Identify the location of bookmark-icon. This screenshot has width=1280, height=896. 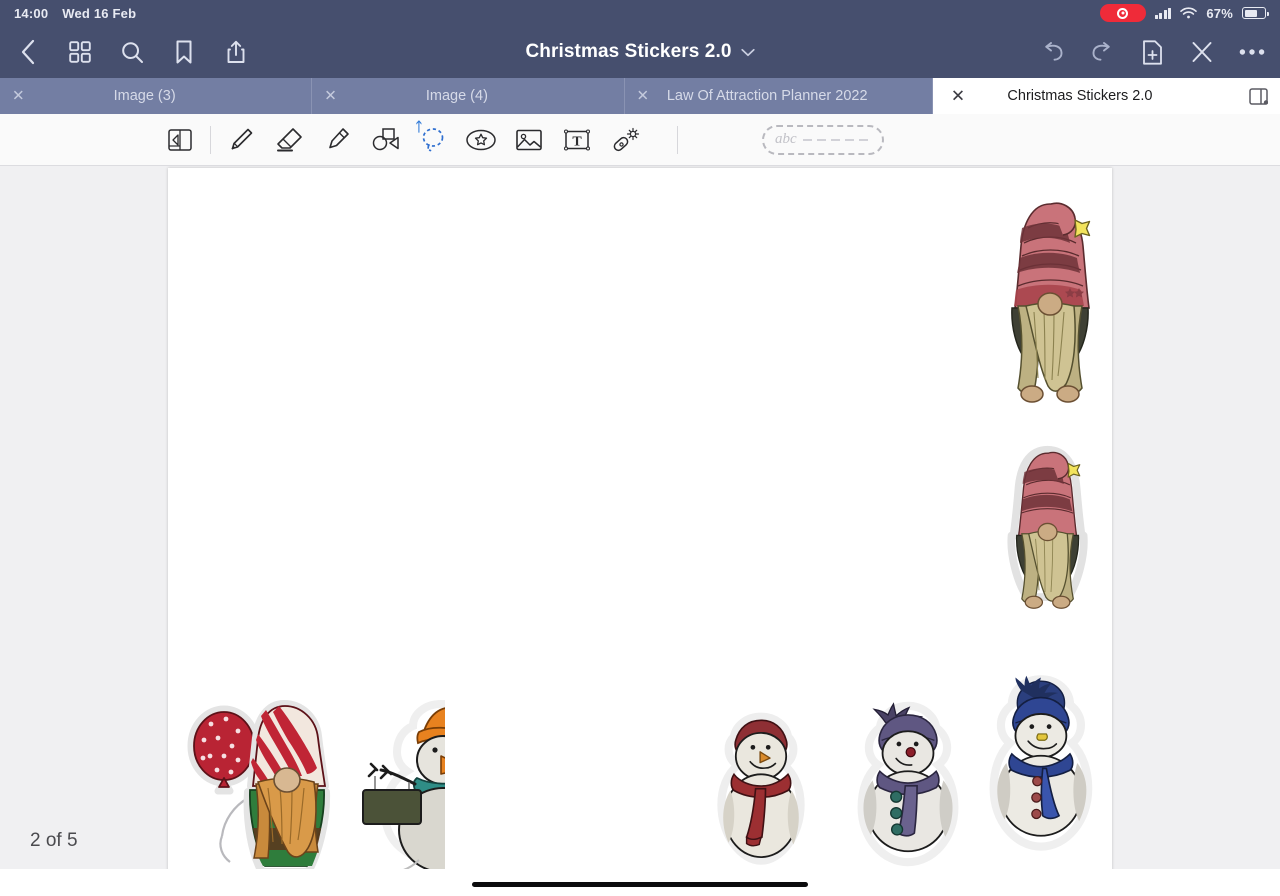
(184, 52).